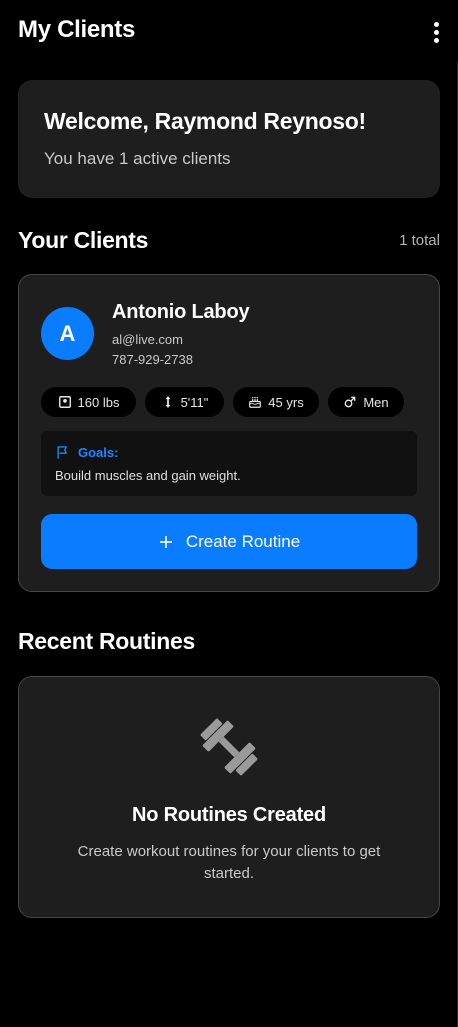 This screenshot has width=458, height=1027. What do you see at coordinates (229, 31) in the screenshot?
I see `app-bar: My Clients` at bounding box center [229, 31].